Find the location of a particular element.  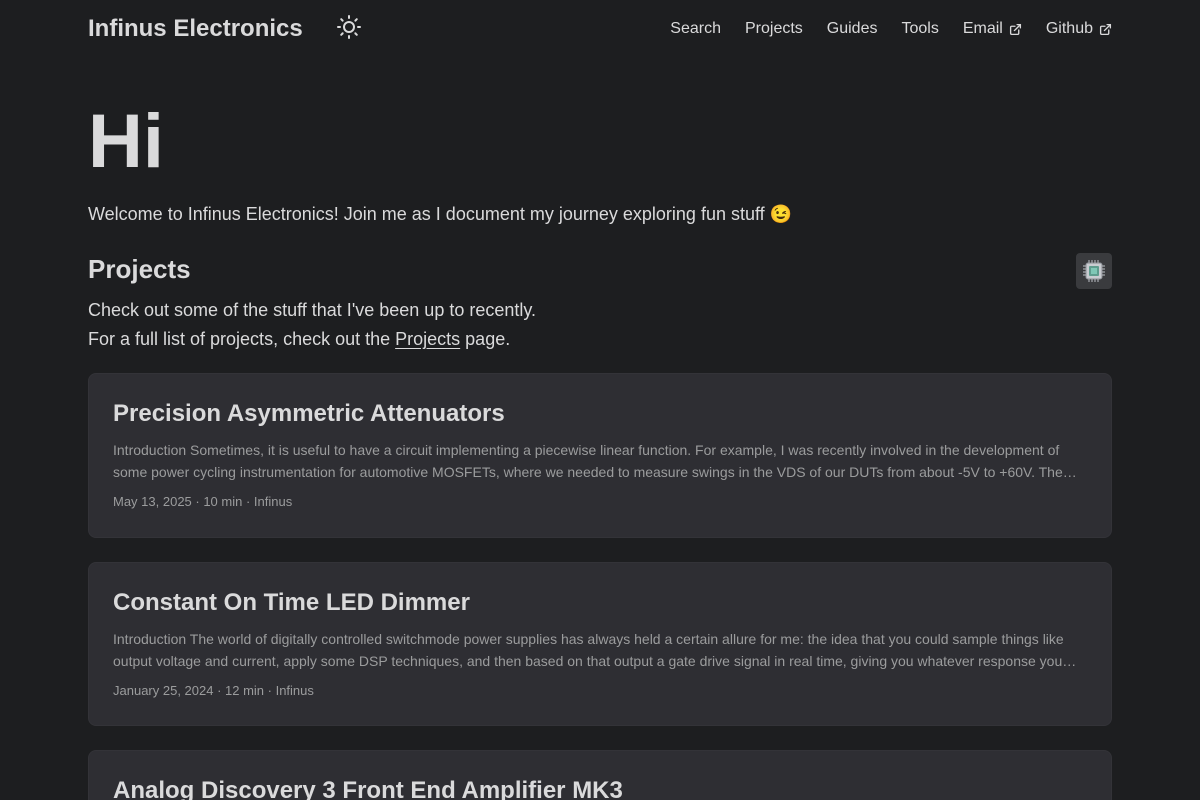

nav-guides: Guides is located at coordinates (852, 29).